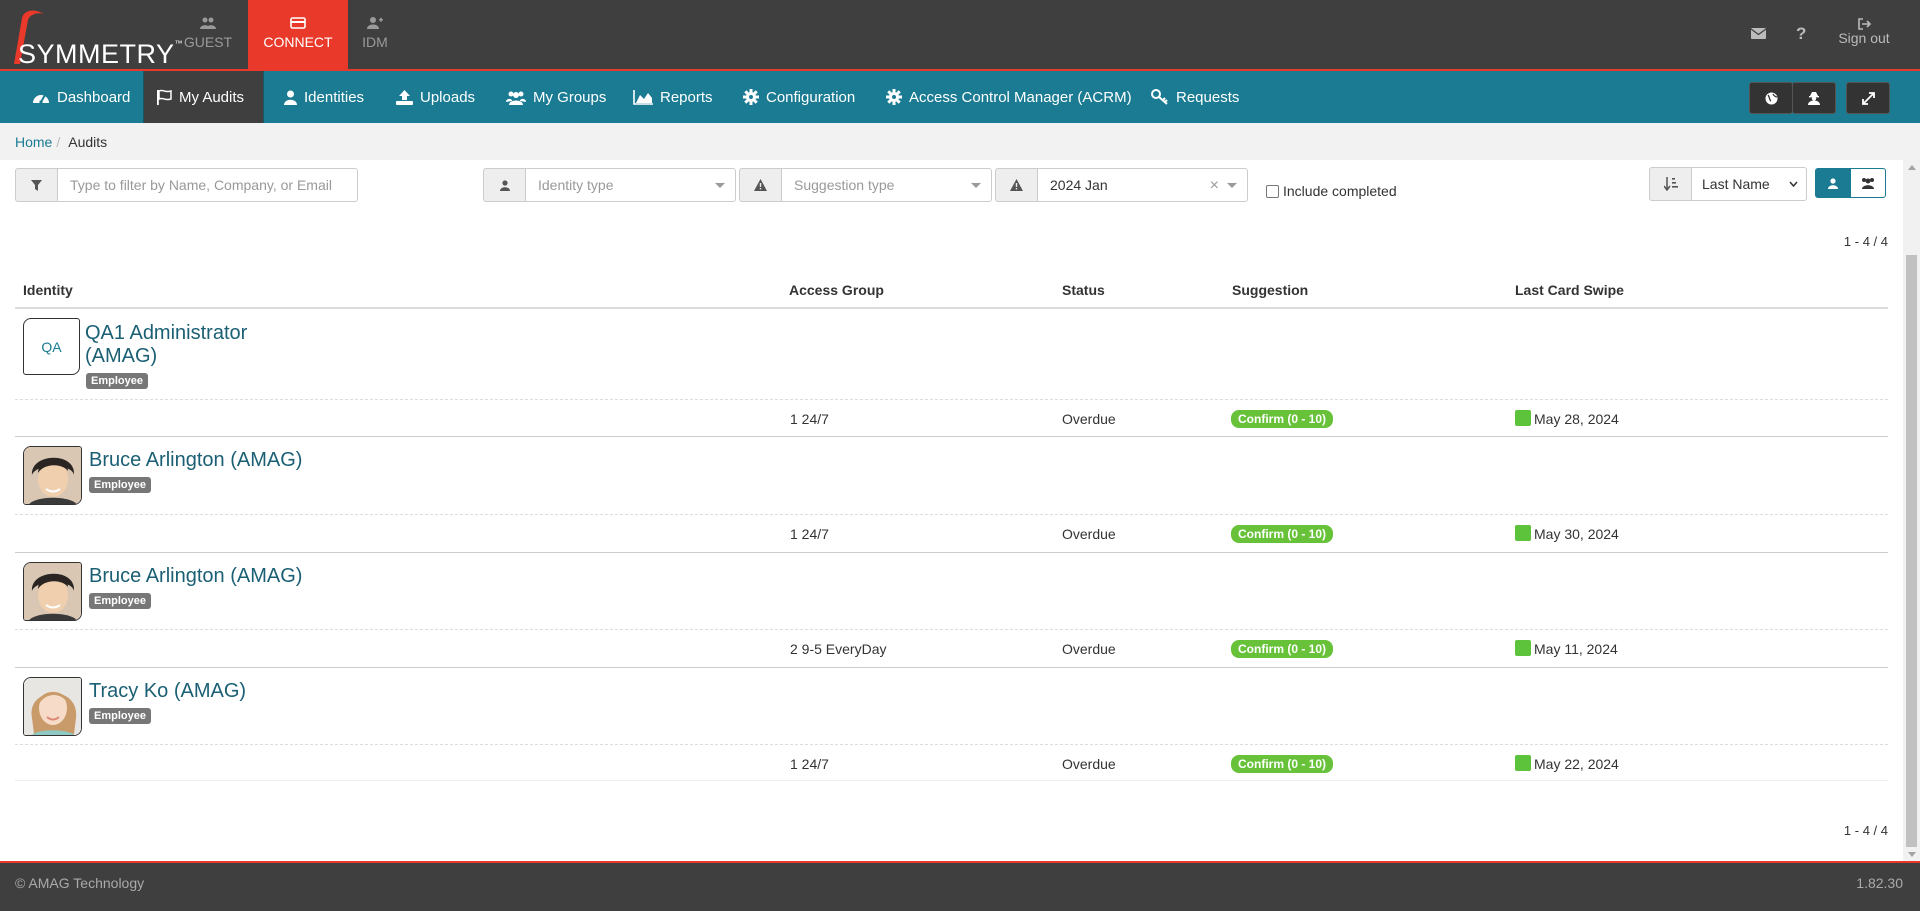  I want to click on app-idm: IDM, so click(375, 34).